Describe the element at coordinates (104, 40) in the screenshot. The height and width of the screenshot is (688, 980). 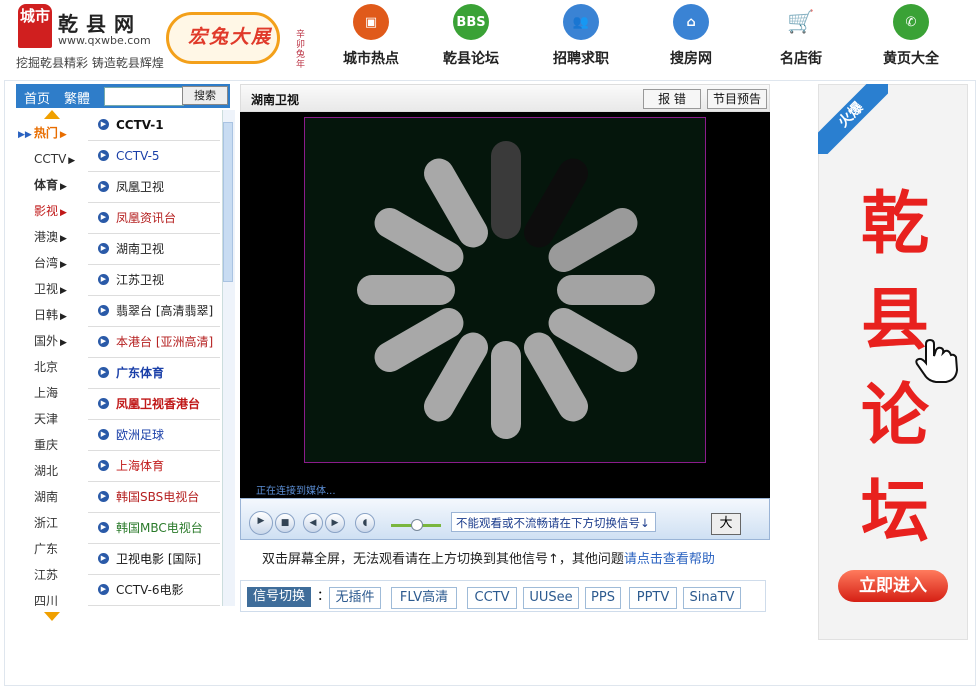
I see `logo-url: www.qxwbe.com` at that location.